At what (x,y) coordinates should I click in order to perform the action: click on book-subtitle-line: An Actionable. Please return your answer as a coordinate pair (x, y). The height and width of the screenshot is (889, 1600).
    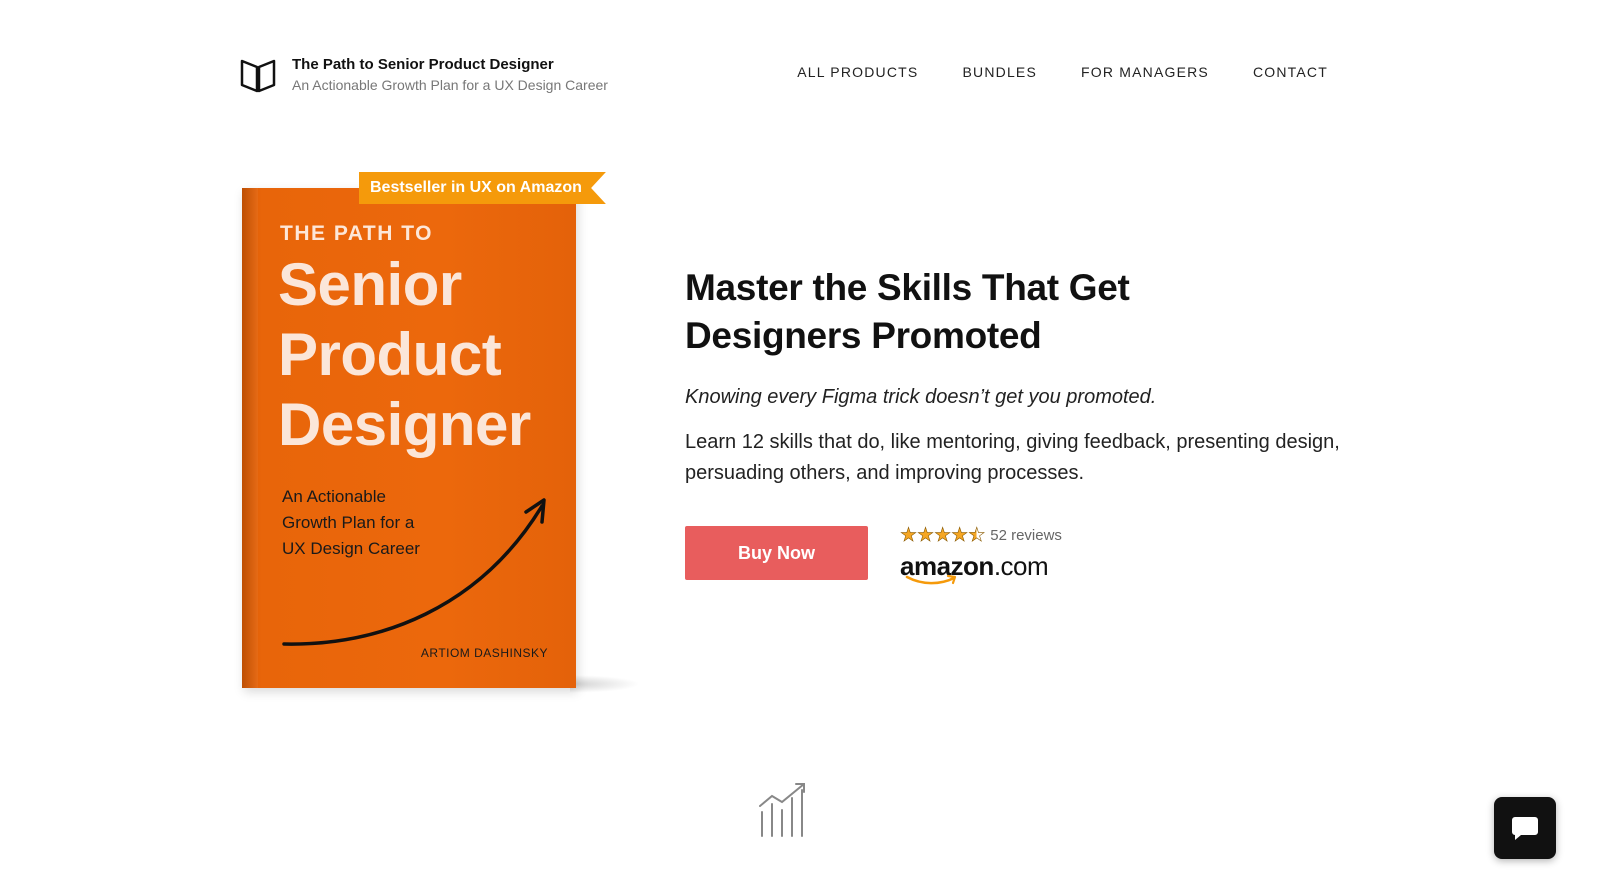
    Looking at the image, I should click on (334, 496).